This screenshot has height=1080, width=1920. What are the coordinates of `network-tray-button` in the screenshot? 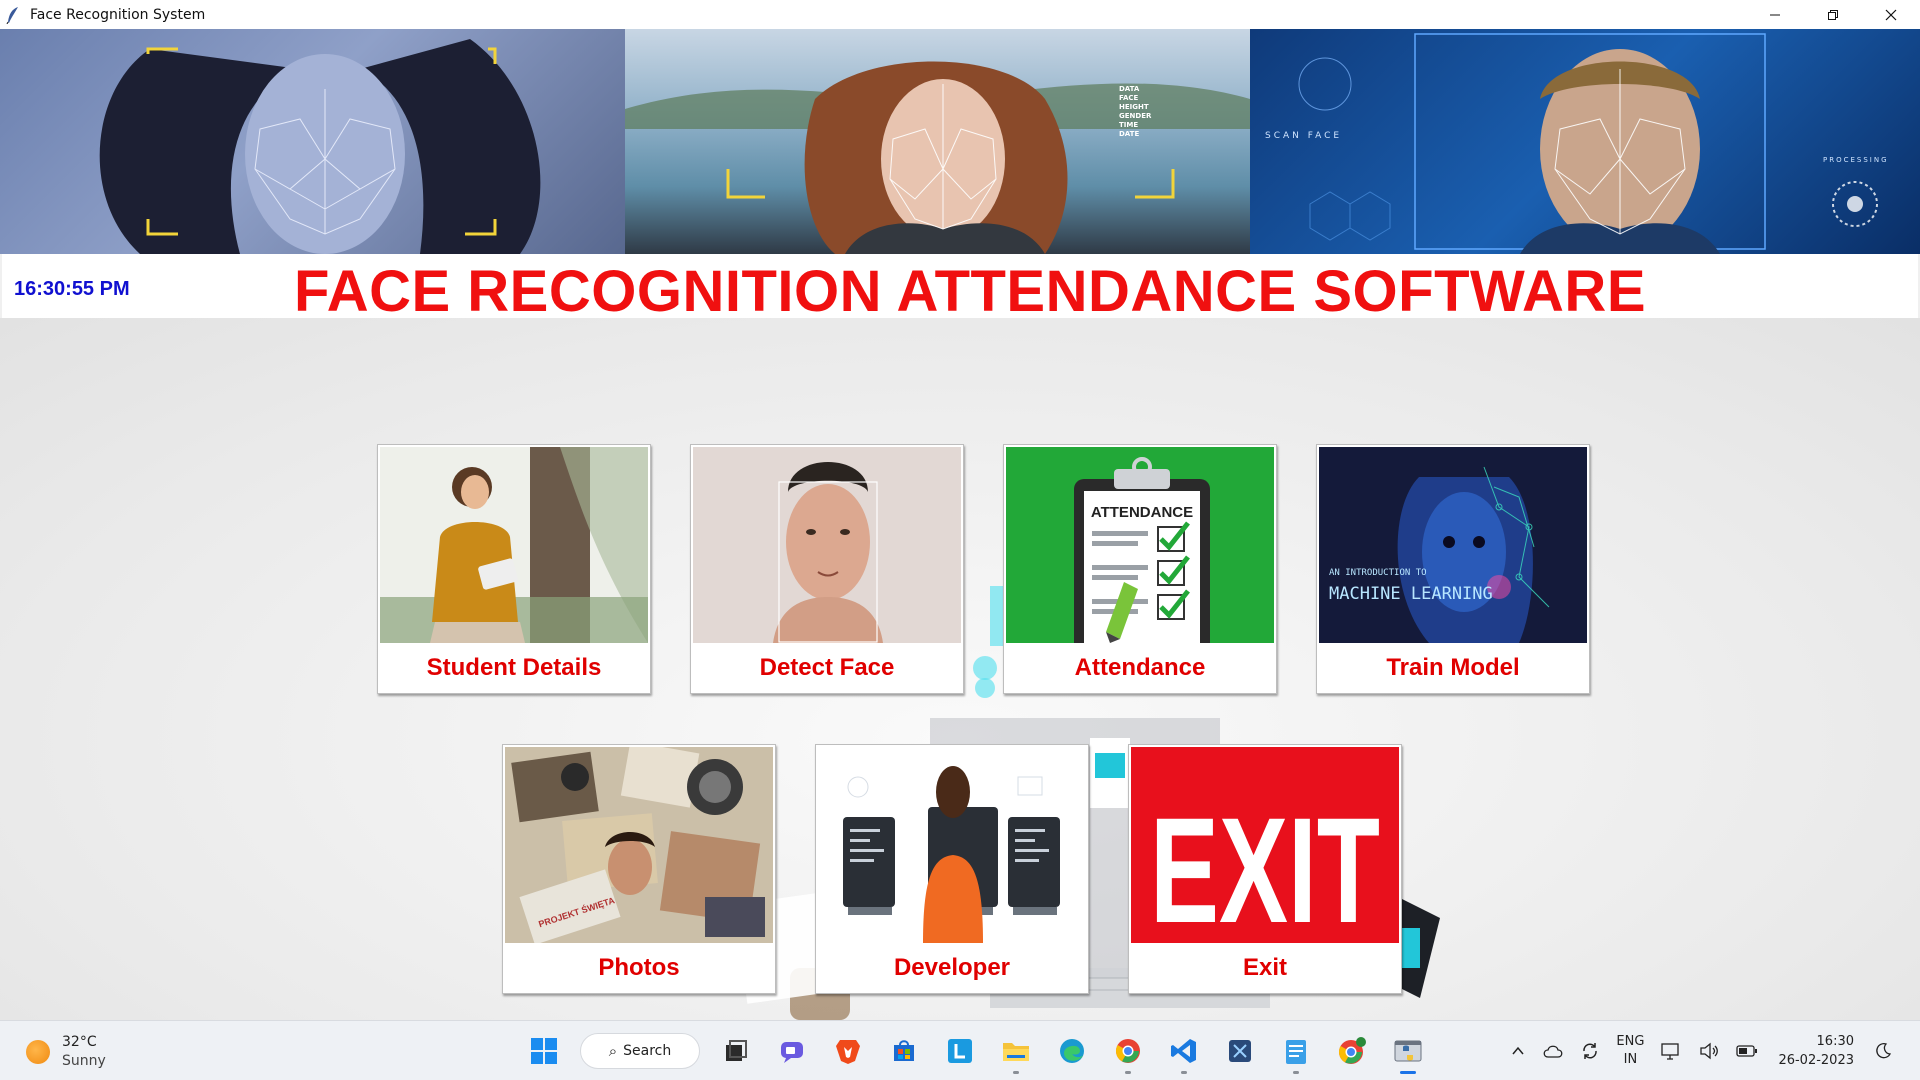 It's located at (1671, 1051).